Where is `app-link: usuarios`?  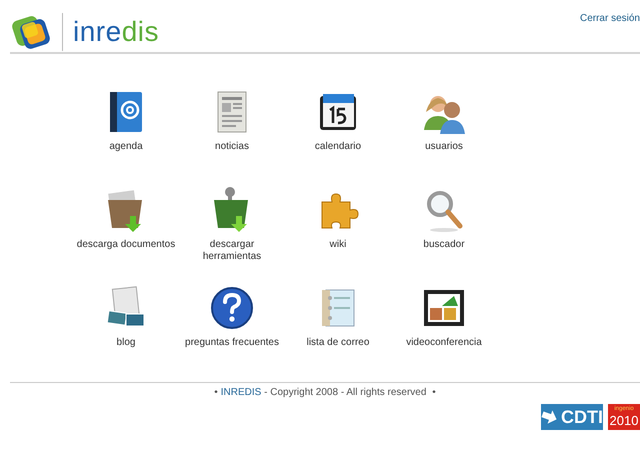
app-link: usuarios is located at coordinates (444, 147).